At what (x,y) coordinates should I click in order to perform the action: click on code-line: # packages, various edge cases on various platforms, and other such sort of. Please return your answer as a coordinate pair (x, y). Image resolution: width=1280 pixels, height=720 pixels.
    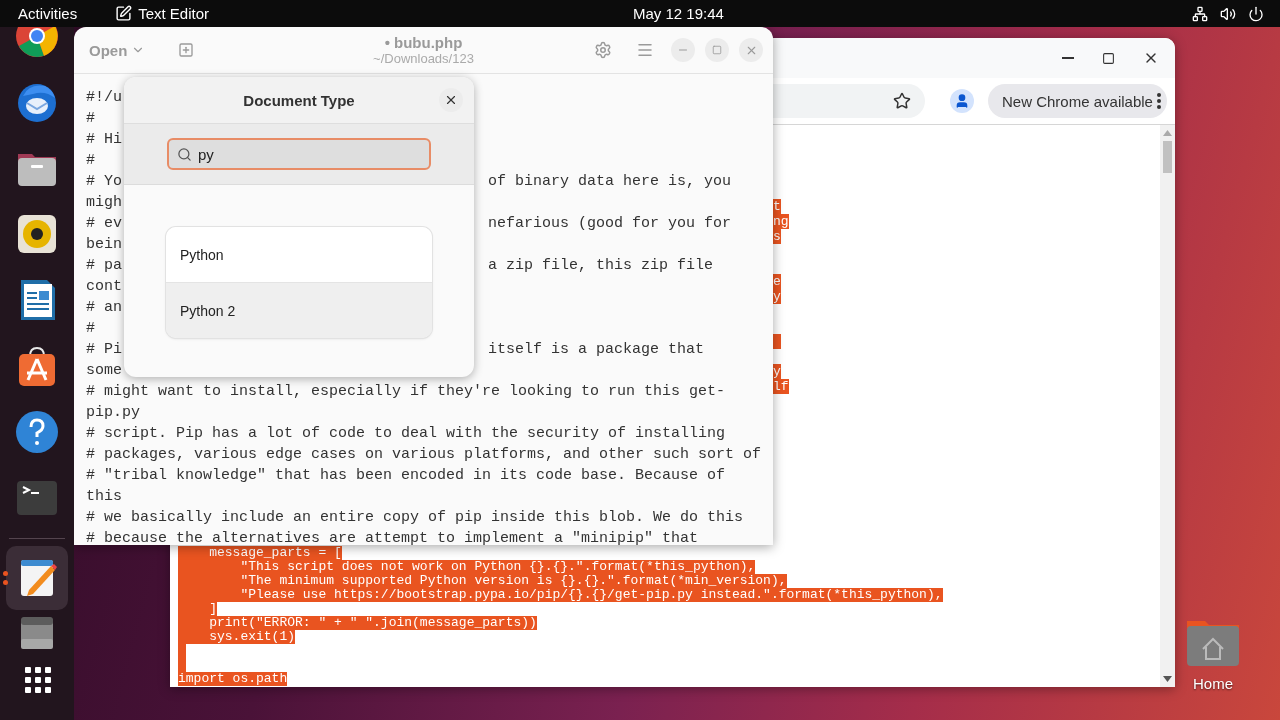
    Looking at the image, I should click on (424, 454).